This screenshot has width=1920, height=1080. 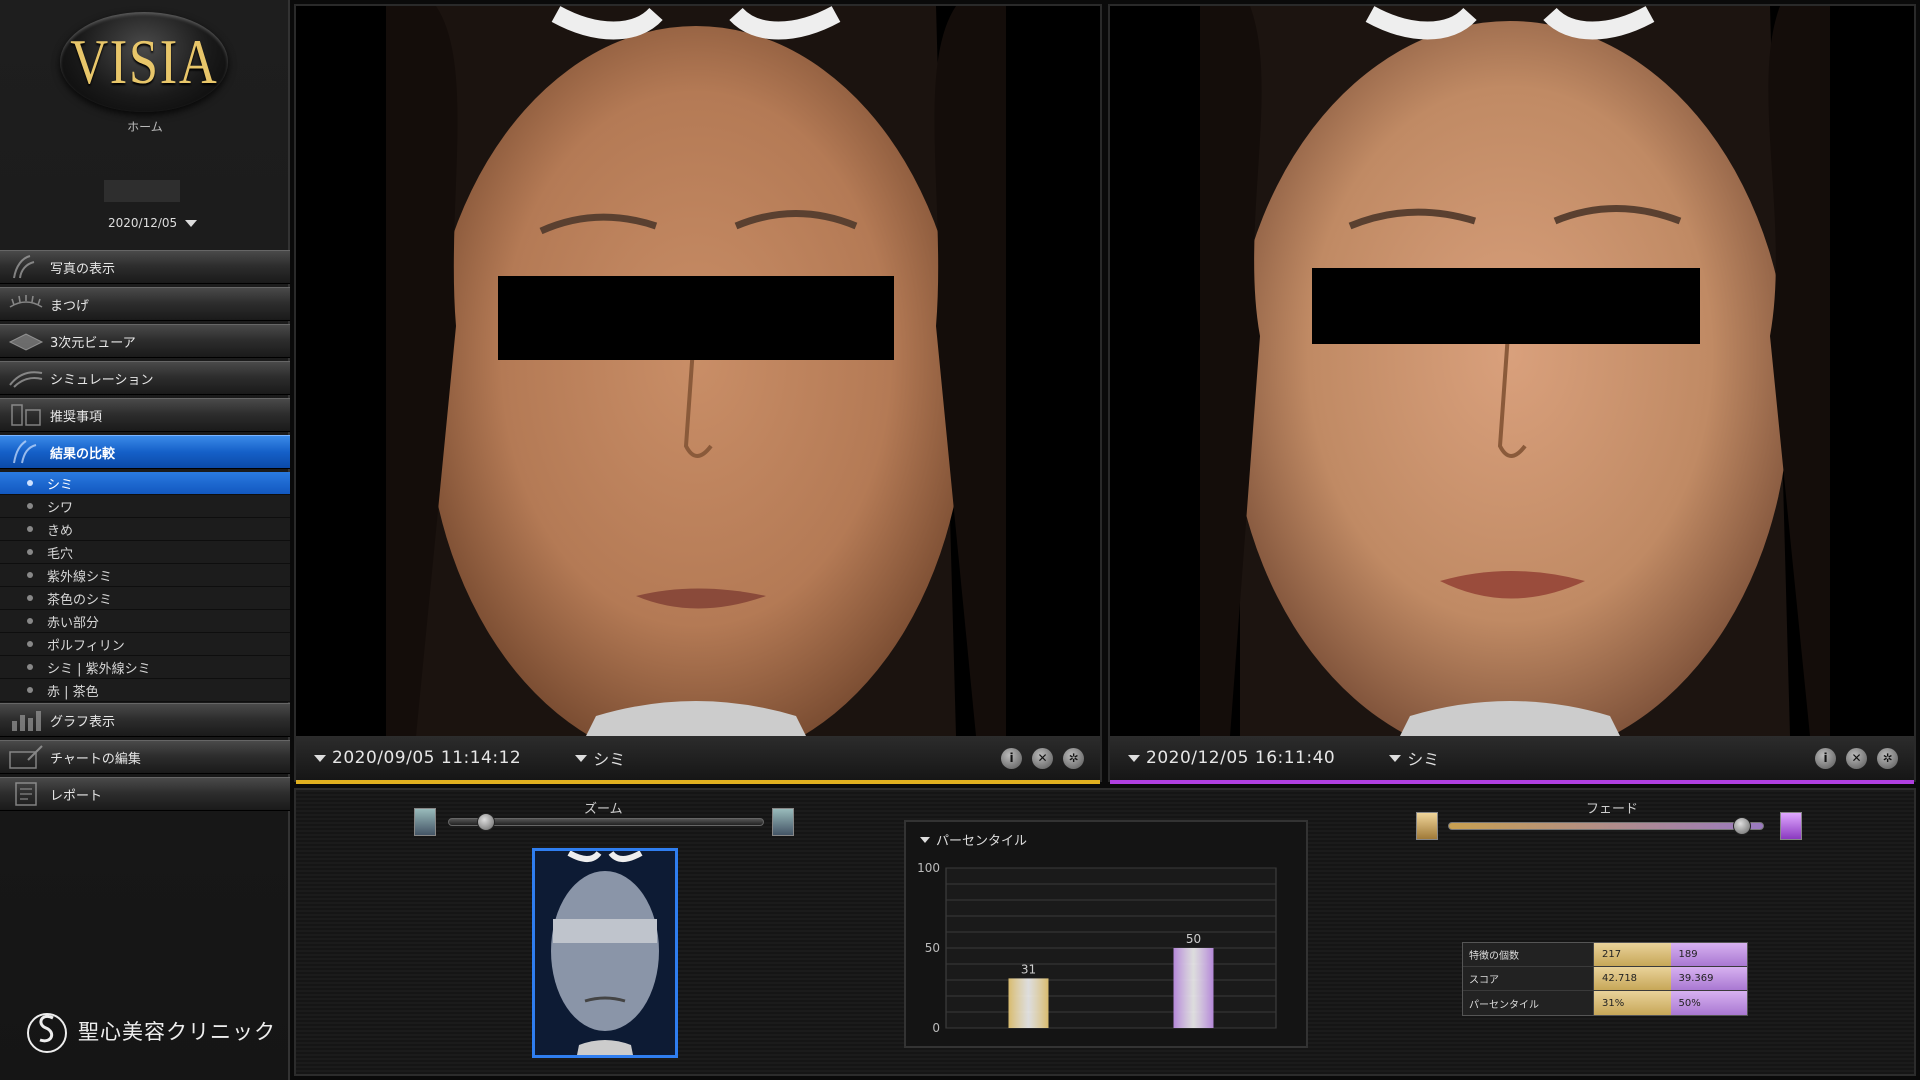 I want to click on thumbnail-face-image, so click(x=605, y=953).